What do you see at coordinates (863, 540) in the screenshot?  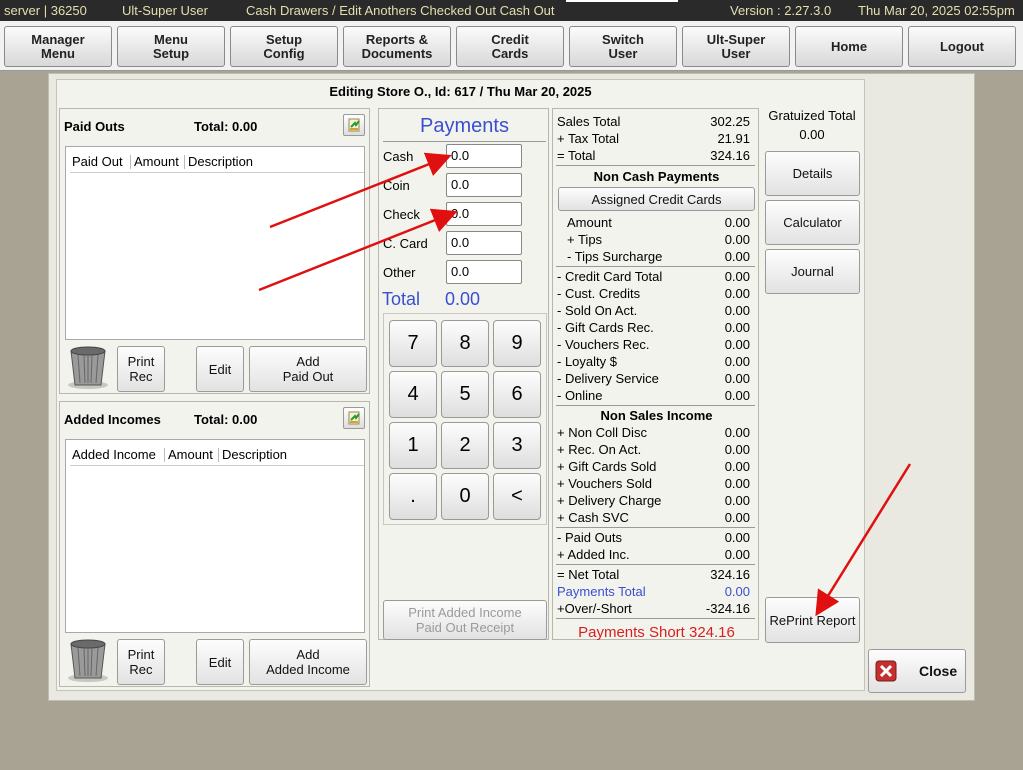 I see `arrow-to-reprint` at bounding box center [863, 540].